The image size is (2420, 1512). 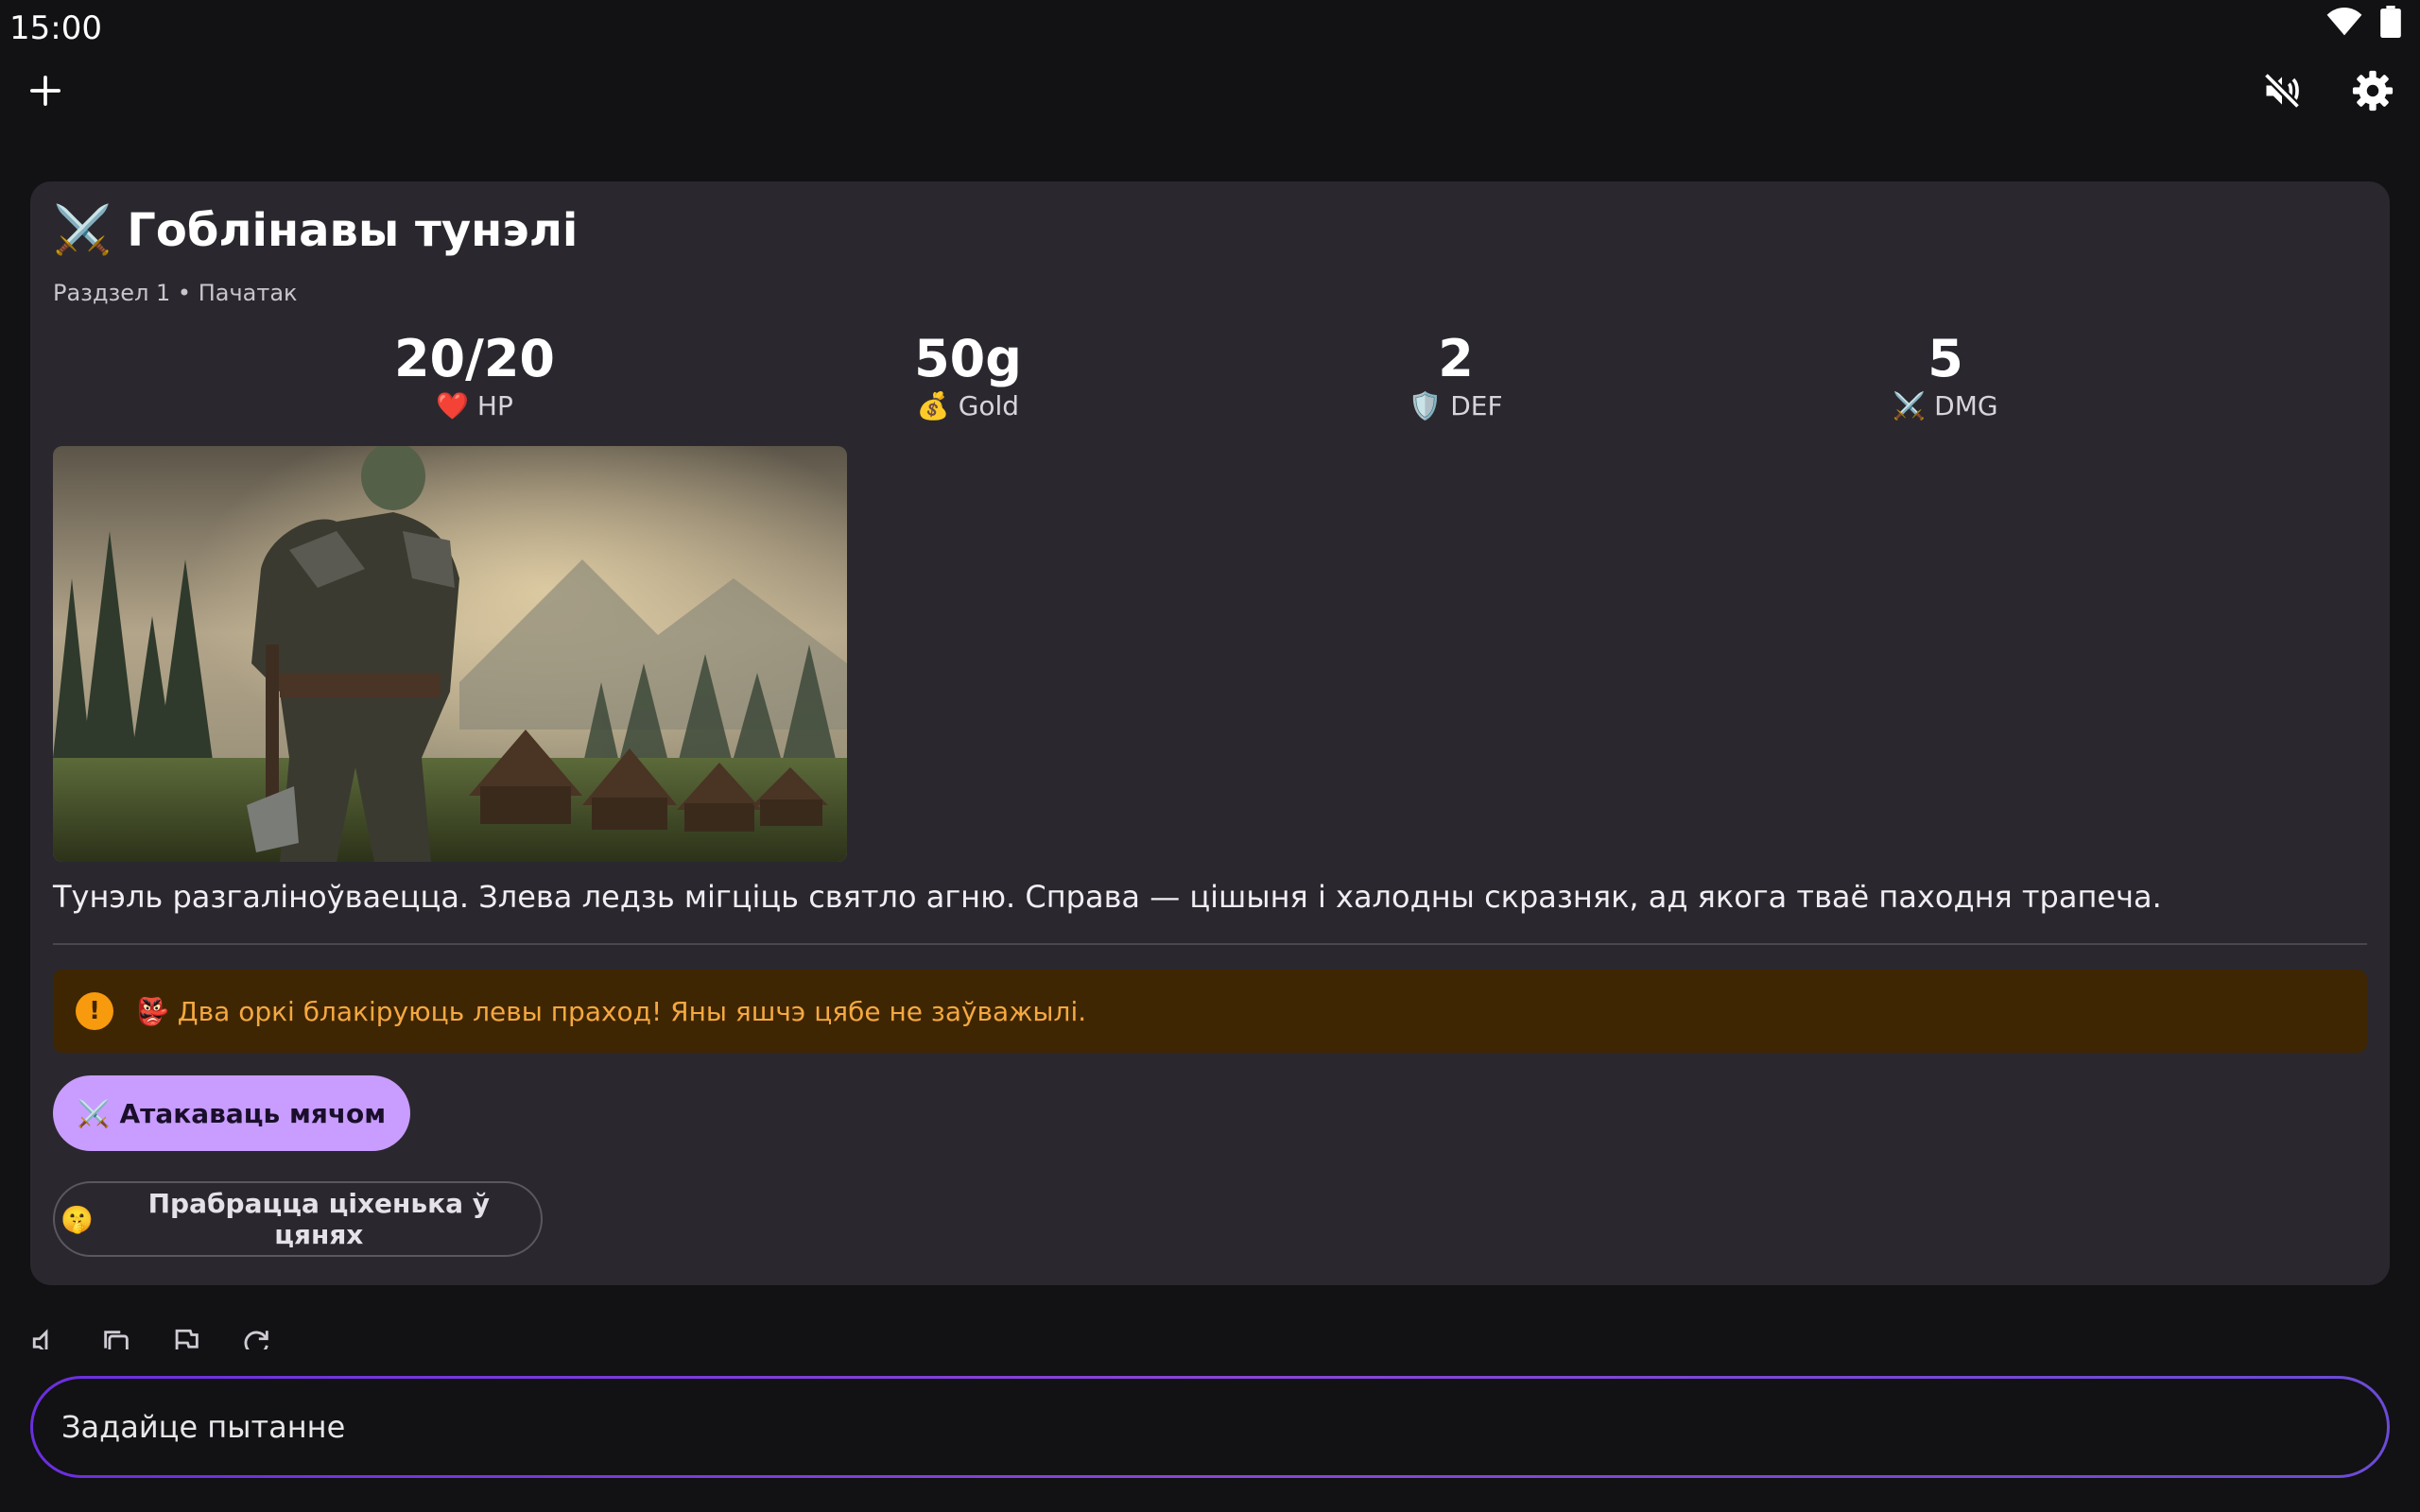 I want to click on stat-label: 💰 Gold, so click(x=968, y=406).